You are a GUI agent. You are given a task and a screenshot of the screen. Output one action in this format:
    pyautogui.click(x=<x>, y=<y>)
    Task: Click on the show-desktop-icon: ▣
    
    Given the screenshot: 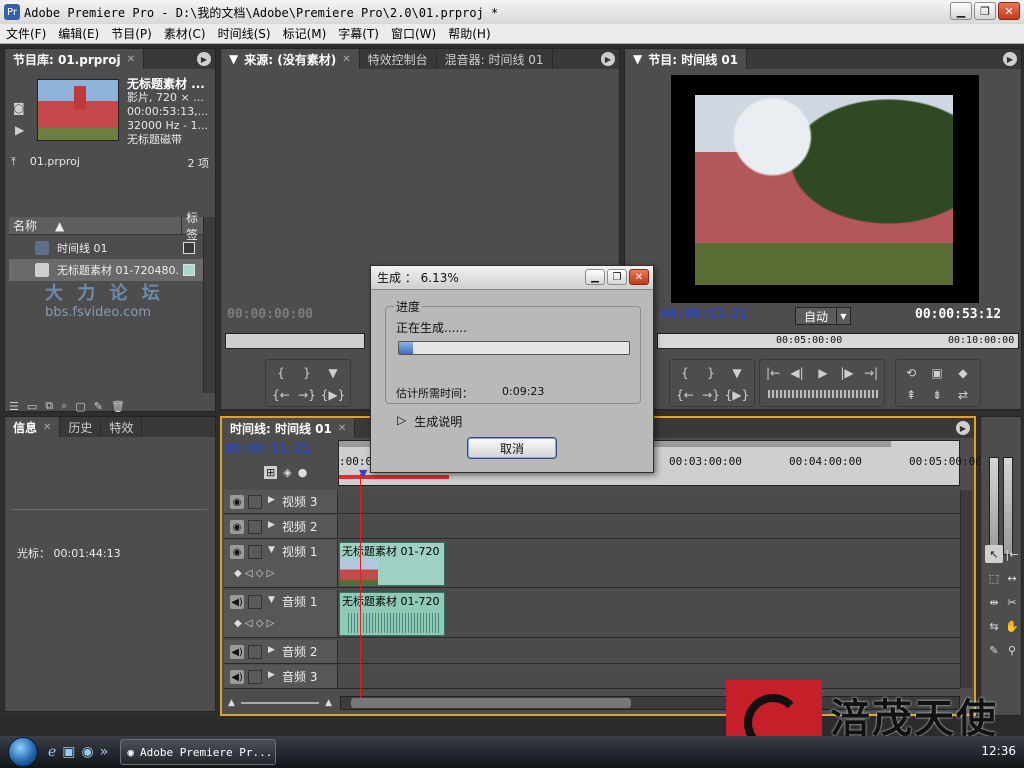 What is the action you would take?
    pyautogui.click(x=68, y=752)
    